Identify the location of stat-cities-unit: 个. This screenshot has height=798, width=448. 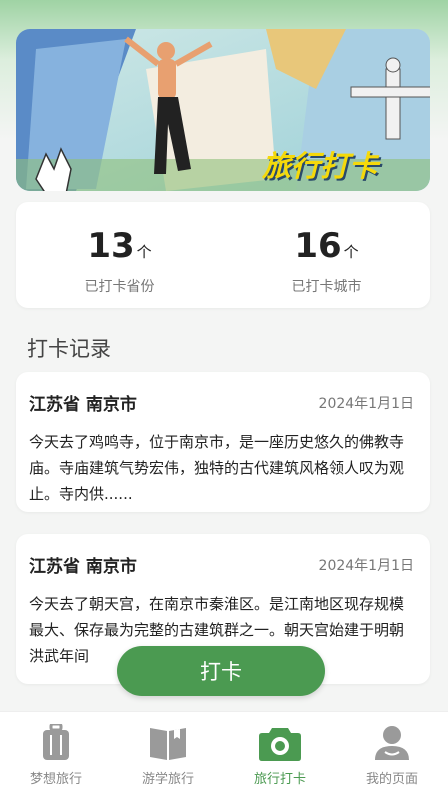
(351, 252).